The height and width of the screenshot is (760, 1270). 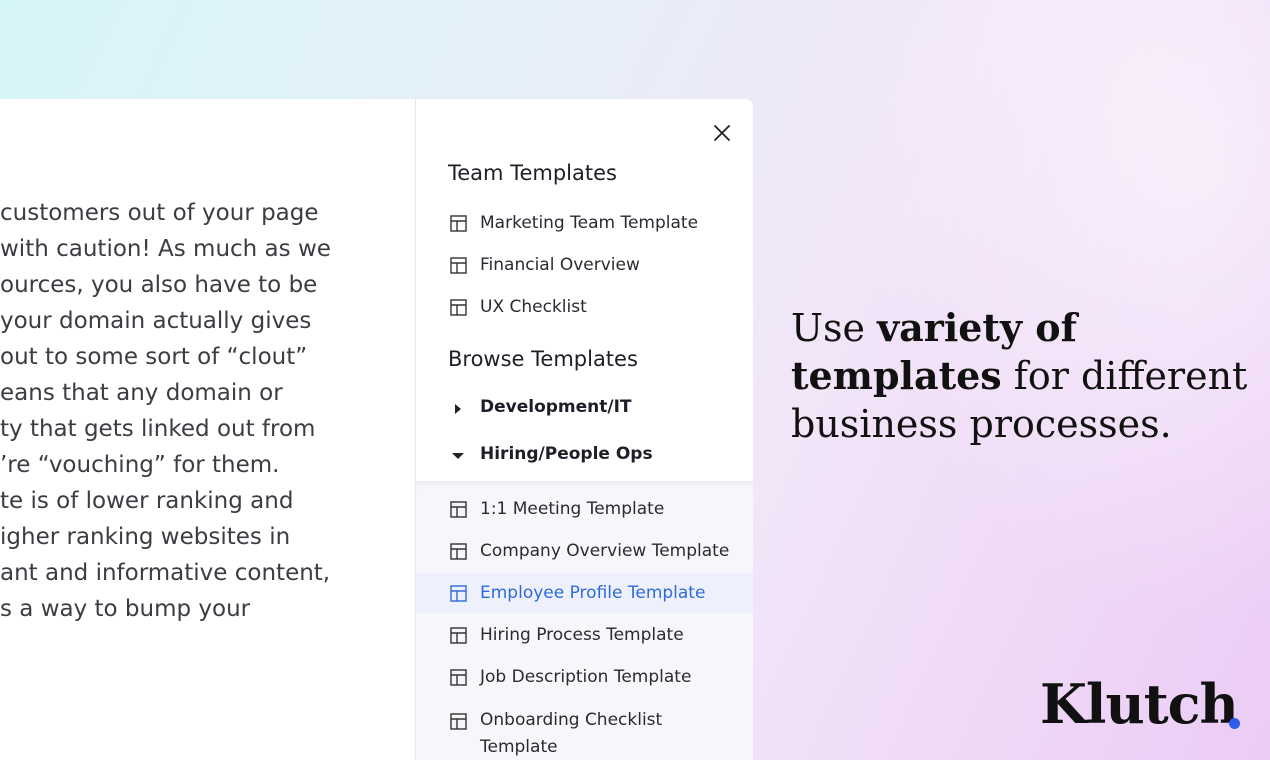 I want to click on category-label: Hiring/People Ops, so click(x=566, y=454).